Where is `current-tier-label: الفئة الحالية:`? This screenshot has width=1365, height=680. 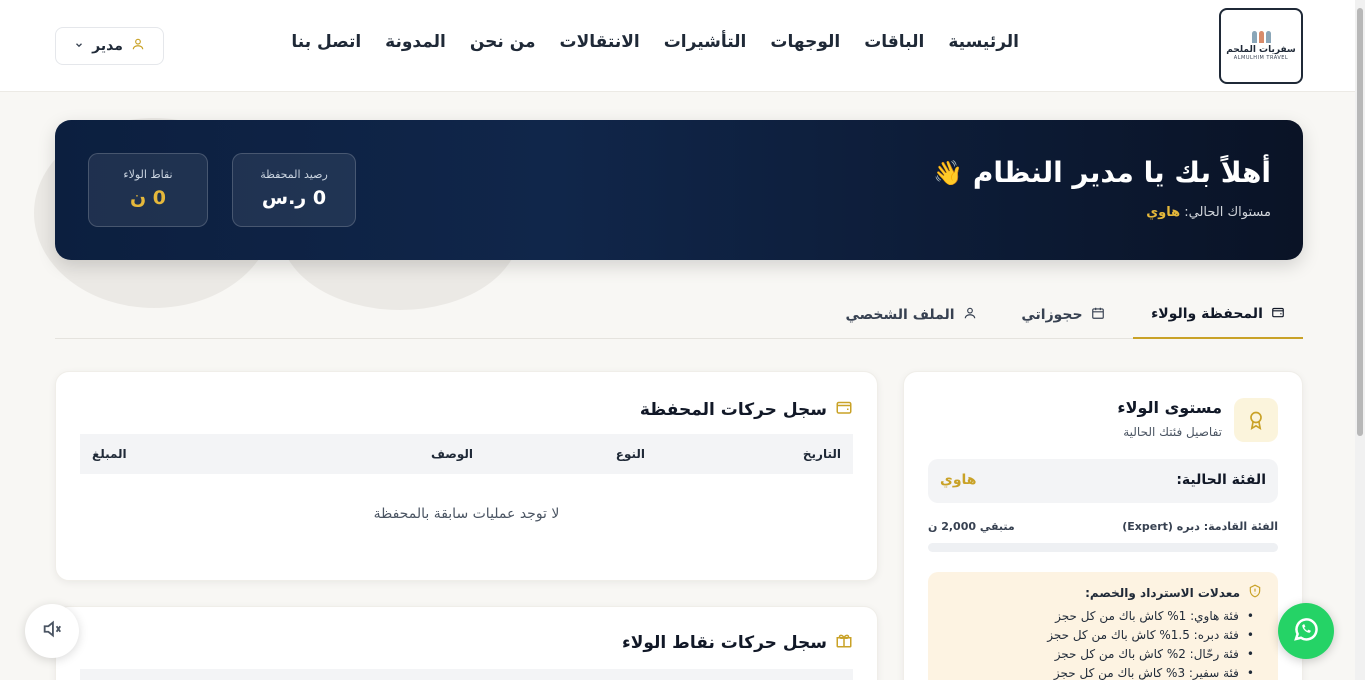
current-tier-label: الفئة الحالية: is located at coordinates (1221, 480).